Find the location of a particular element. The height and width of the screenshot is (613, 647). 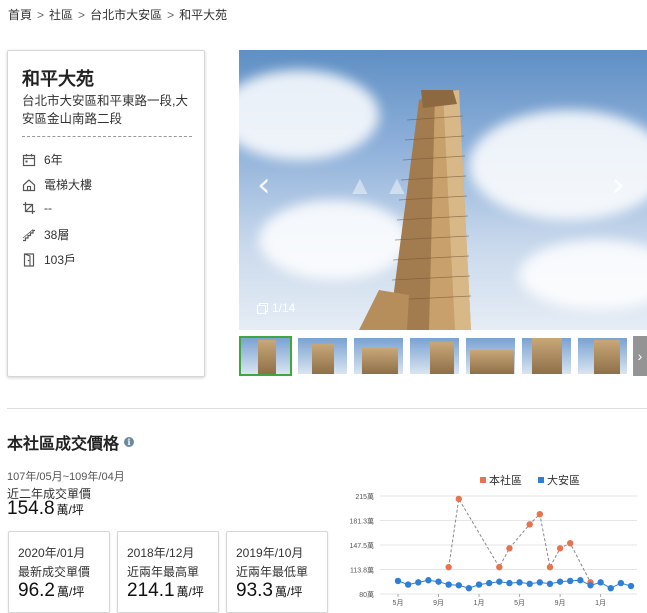

attr-type: 電梯大樓 is located at coordinates (57, 184).